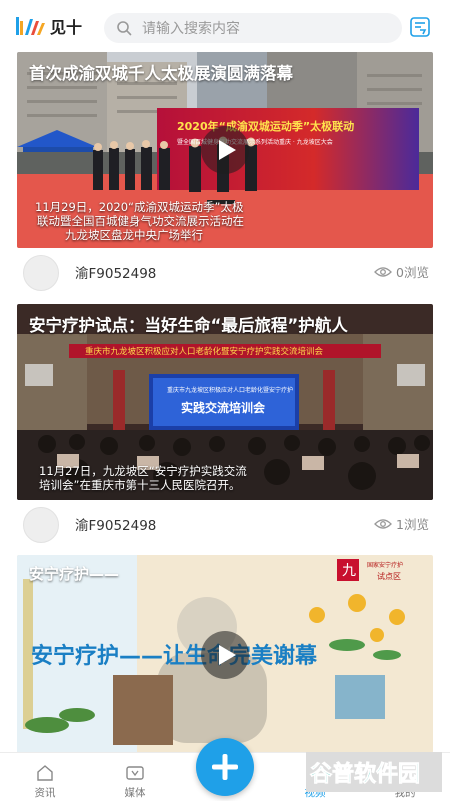 The width and height of the screenshot is (450, 801). I want to click on logo-mark-icon, so click(30, 26).